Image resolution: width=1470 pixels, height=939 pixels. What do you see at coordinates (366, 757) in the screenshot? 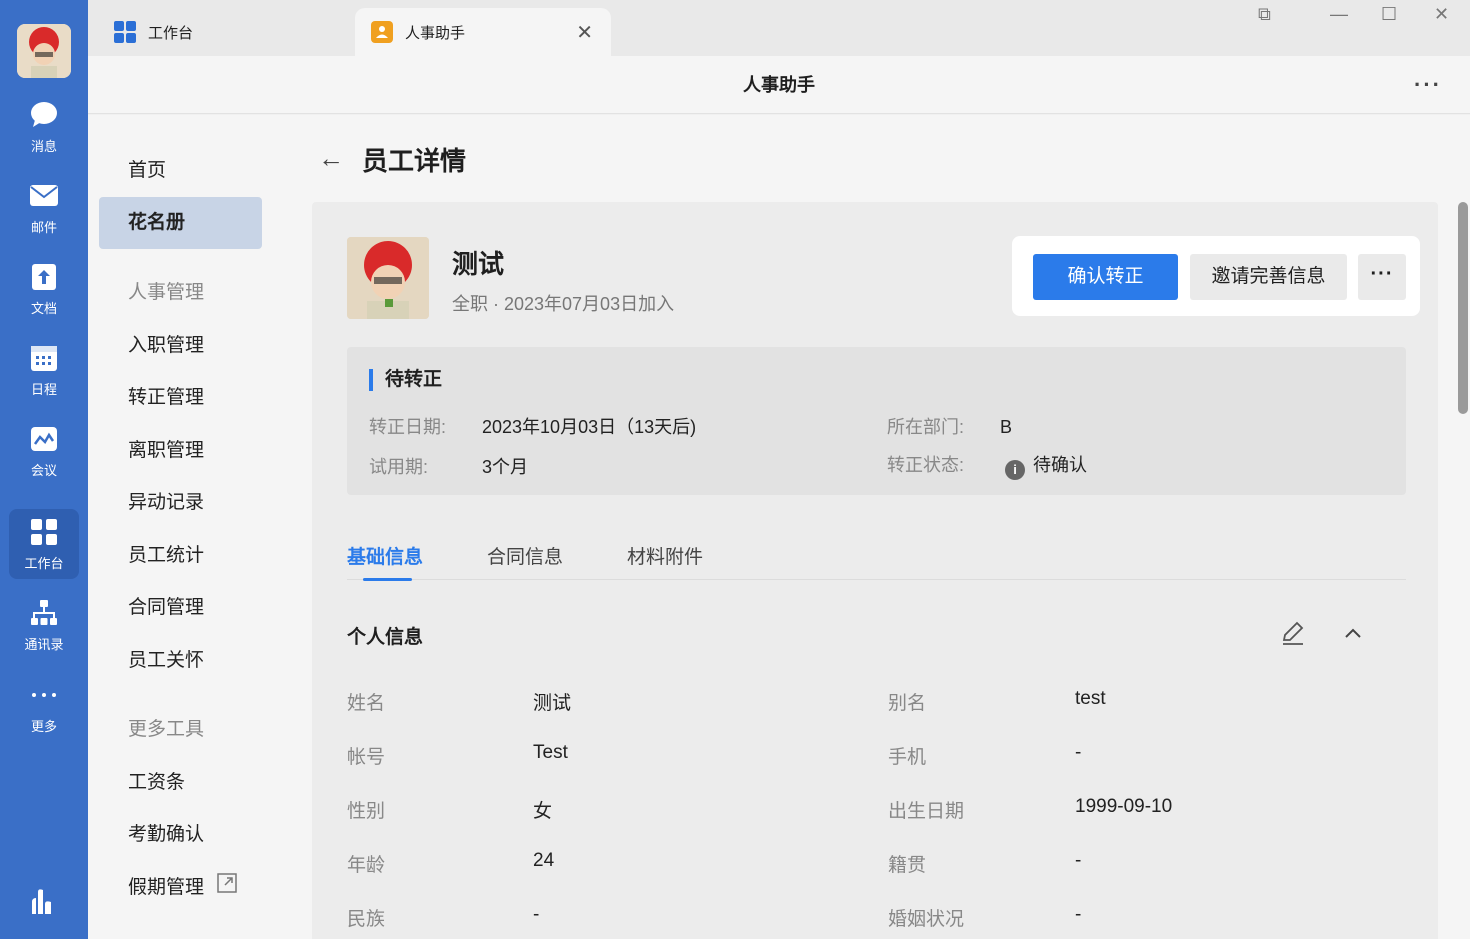
I see `field-label: 帐号` at bounding box center [366, 757].